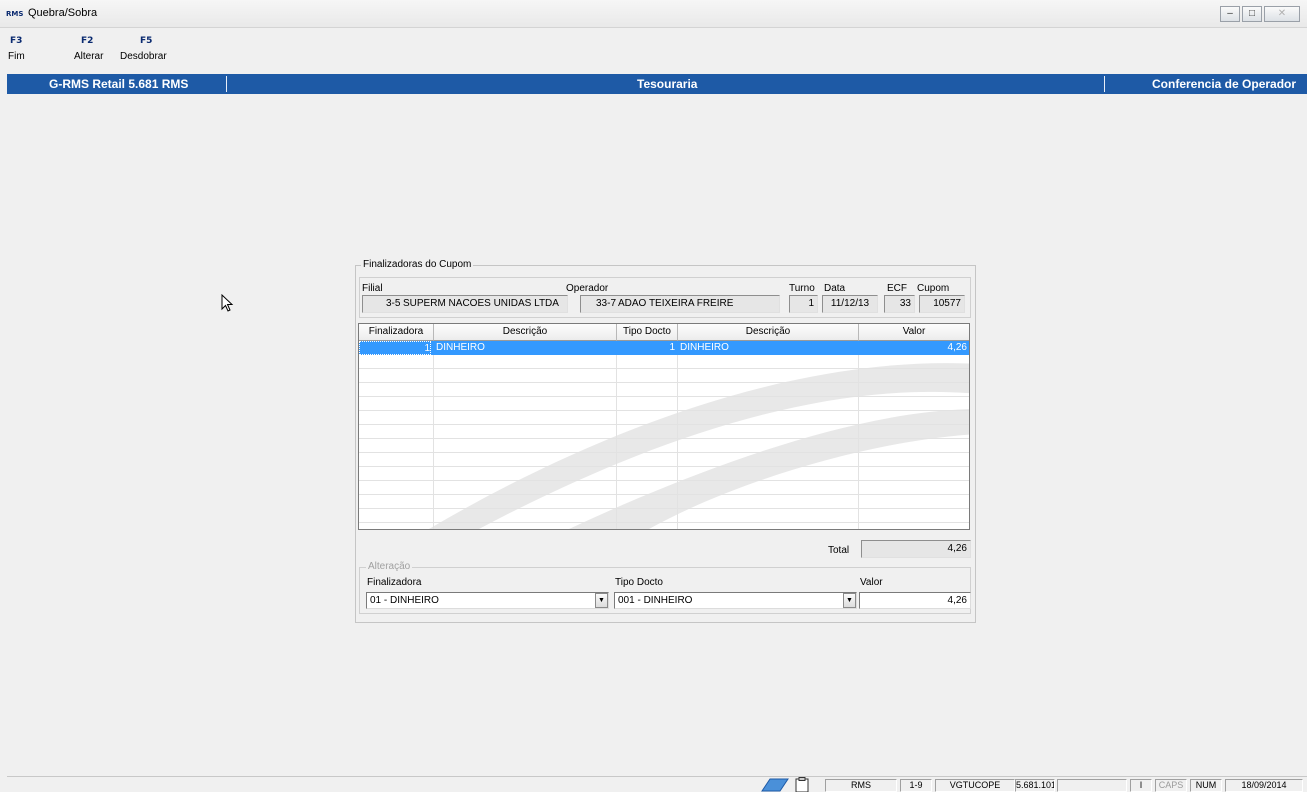 This screenshot has height=792, width=1307. Describe the element at coordinates (1092, 785) in the screenshot. I see `status-empty` at that location.